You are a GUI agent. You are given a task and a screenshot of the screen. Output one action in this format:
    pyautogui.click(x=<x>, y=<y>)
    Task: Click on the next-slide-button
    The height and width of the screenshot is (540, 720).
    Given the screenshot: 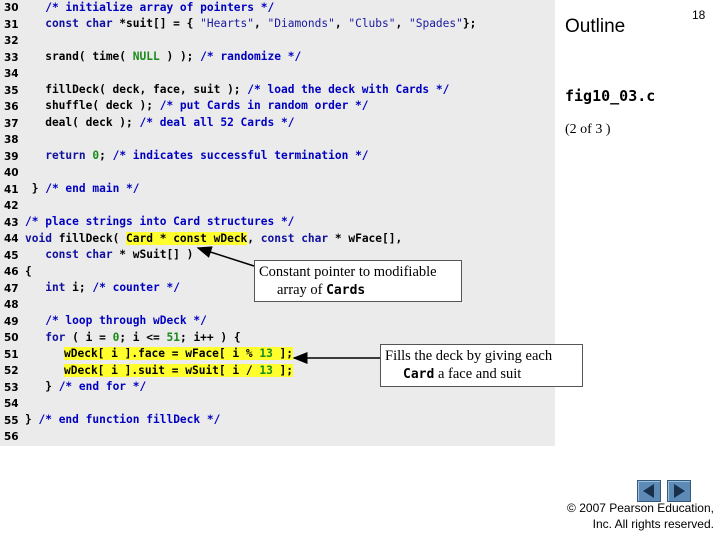 What is the action you would take?
    pyautogui.click(x=679, y=491)
    